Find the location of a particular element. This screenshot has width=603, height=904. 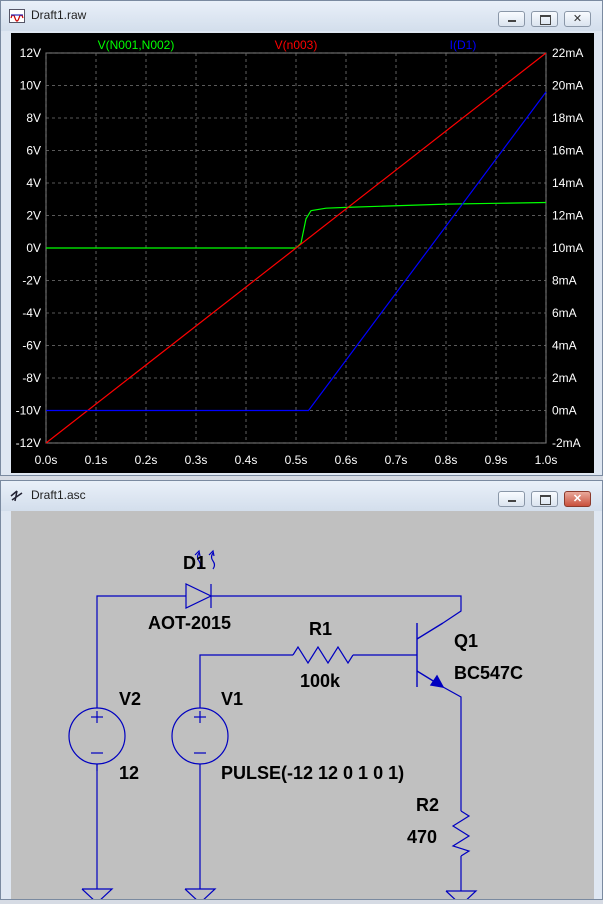

x-tick-label: 0.5s is located at coordinates (296, 460).